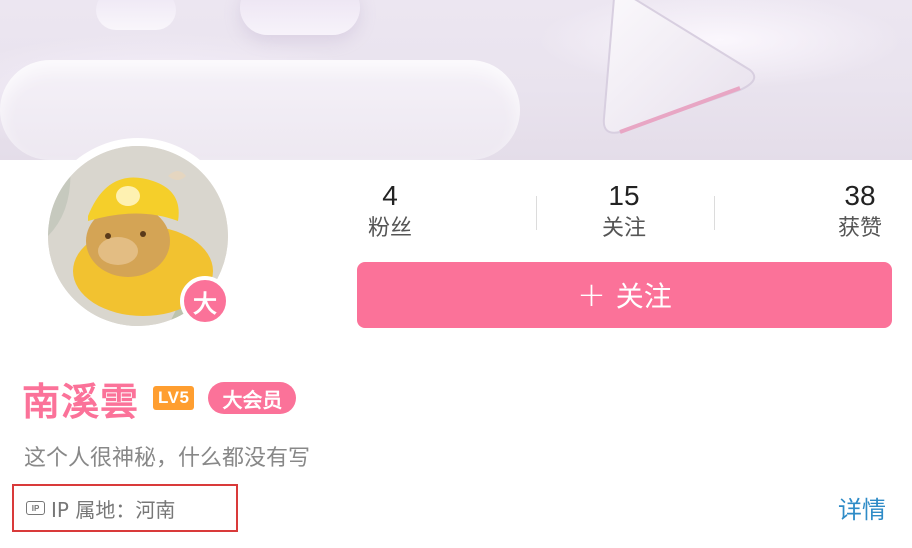  What do you see at coordinates (859, 228) in the screenshot?
I see `likes-label: 获赞` at bounding box center [859, 228].